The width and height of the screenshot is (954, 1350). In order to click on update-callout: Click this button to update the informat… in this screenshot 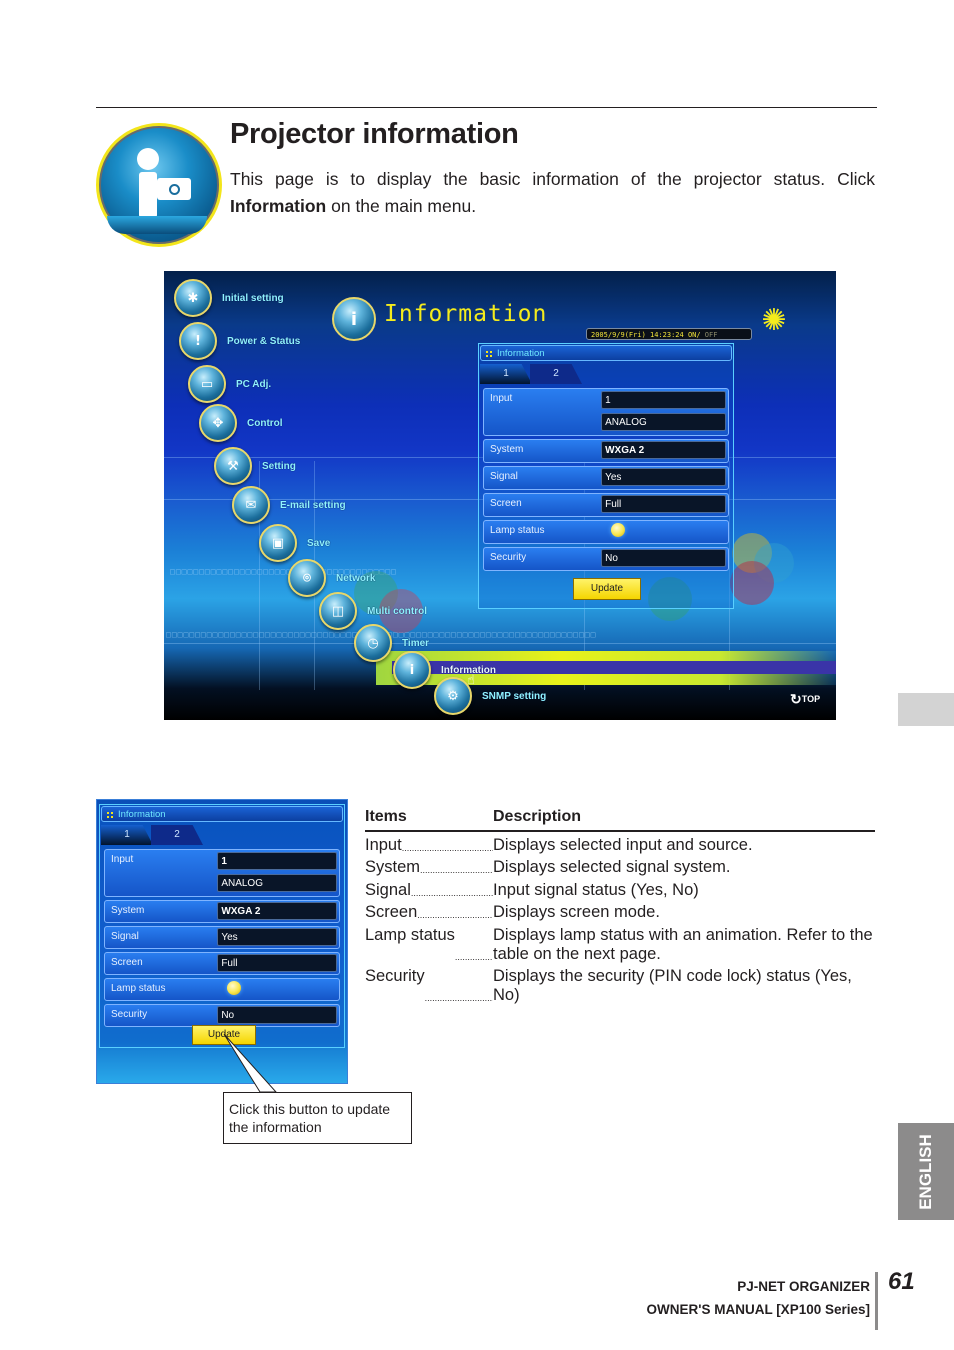, I will do `click(317, 1118)`.